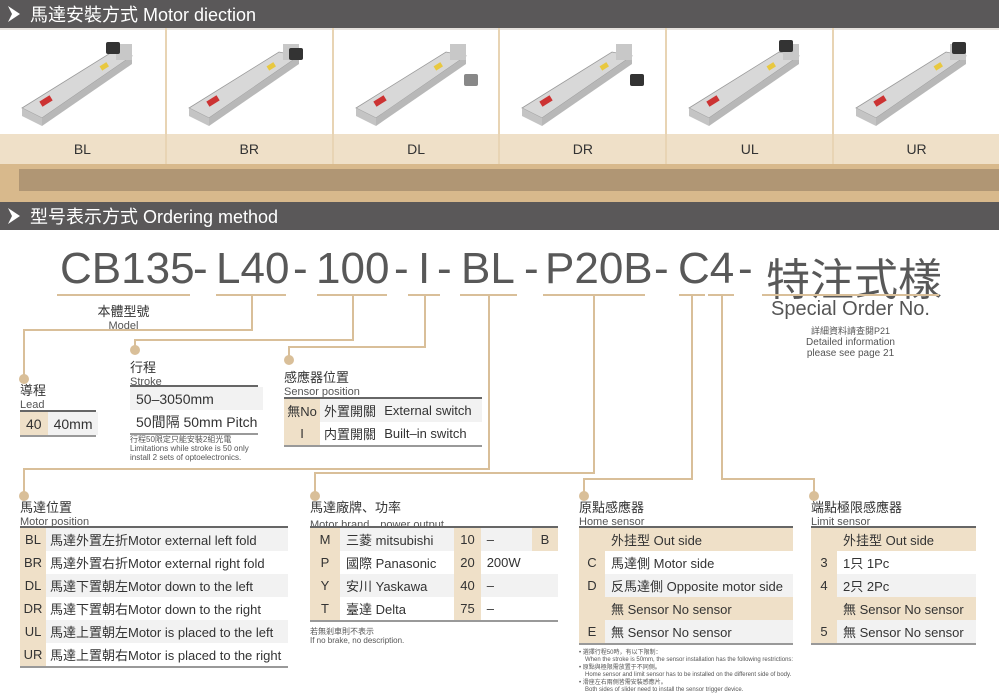  What do you see at coordinates (154, 217) in the screenshot?
I see `section-title: 型号表示方式 Ordering method` at bounding box center [154, 217].